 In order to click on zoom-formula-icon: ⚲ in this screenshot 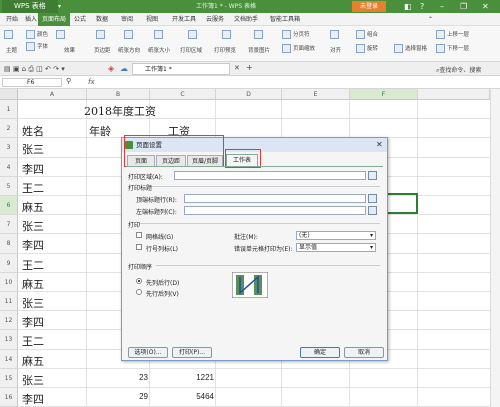, I will do `click(68, 81)`.